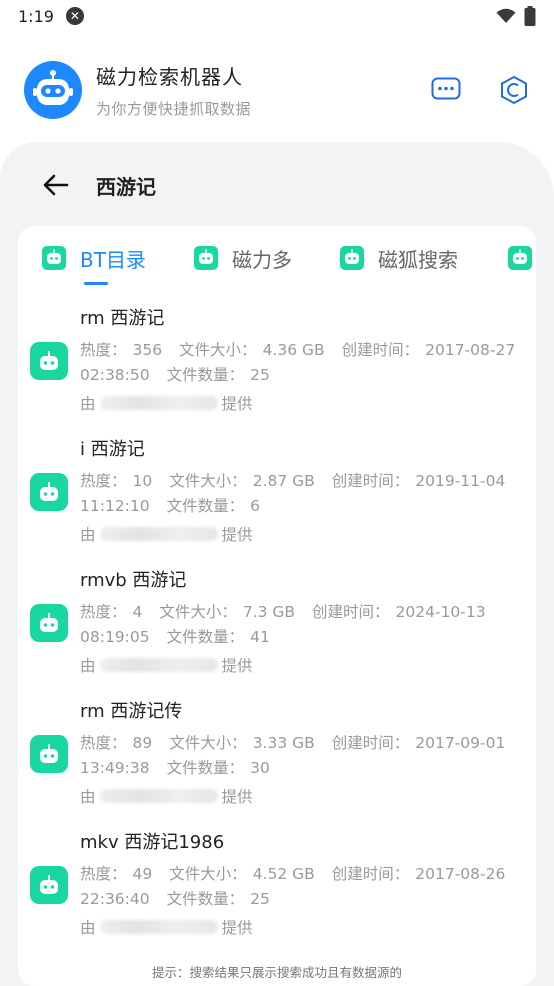  What do you see at coordinates (173, 90) in the screenshot?
I see `app-title-block: 磁力检索机器人 为你方便快捷抓取数据` at bounding box center [173, 90].